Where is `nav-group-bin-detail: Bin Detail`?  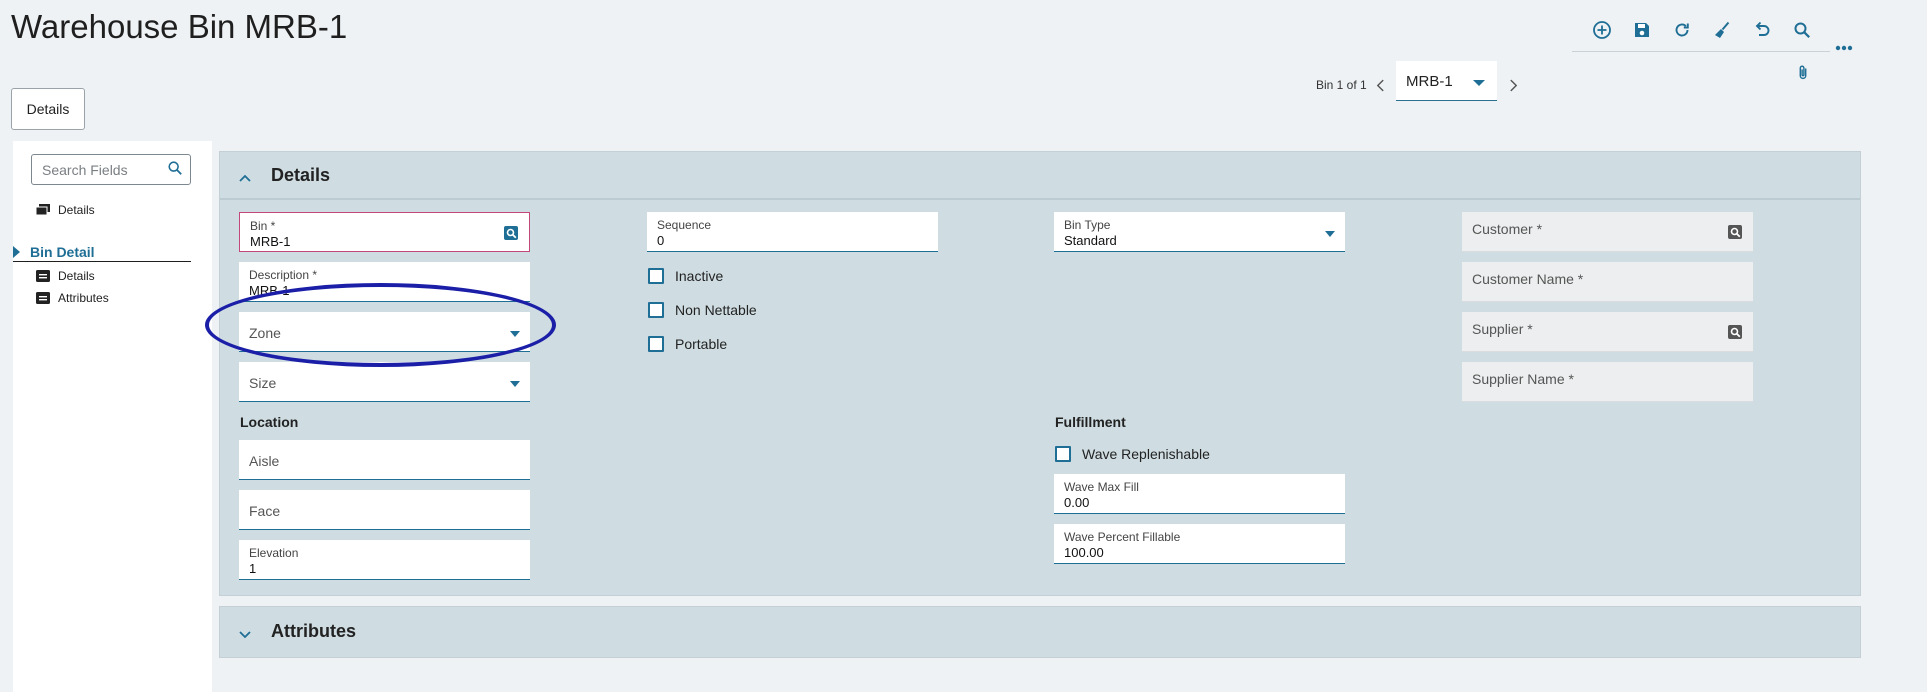 nav-group-bin-detail: Bin Detail is located at coordinates (102, 252).